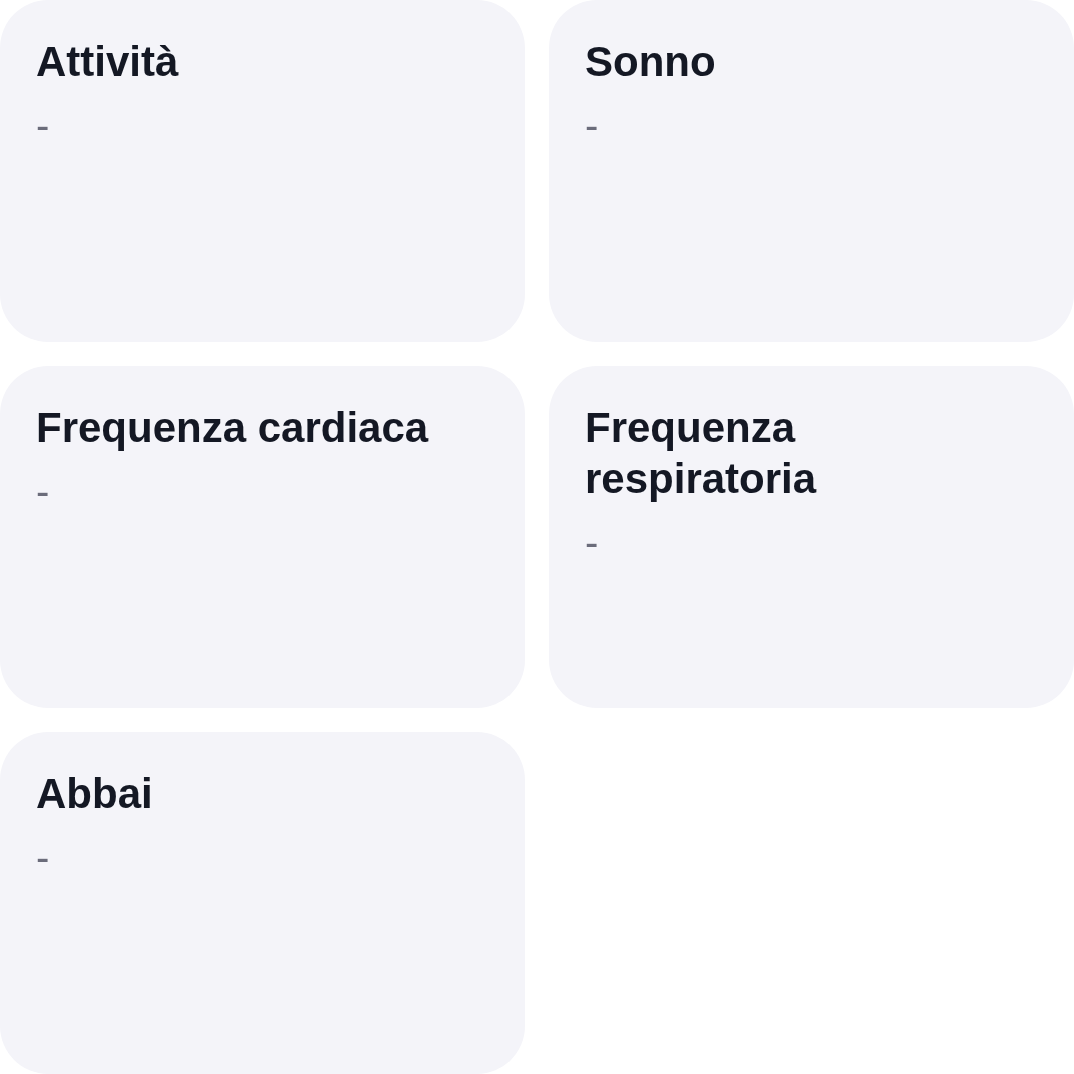 The width and height of the screenshot is (1074, 1074). What do you see at coordinates (232, 428) in the screenshot?
I see `card-title: Frequenza cardiaca` at bounding box center [232, 428].